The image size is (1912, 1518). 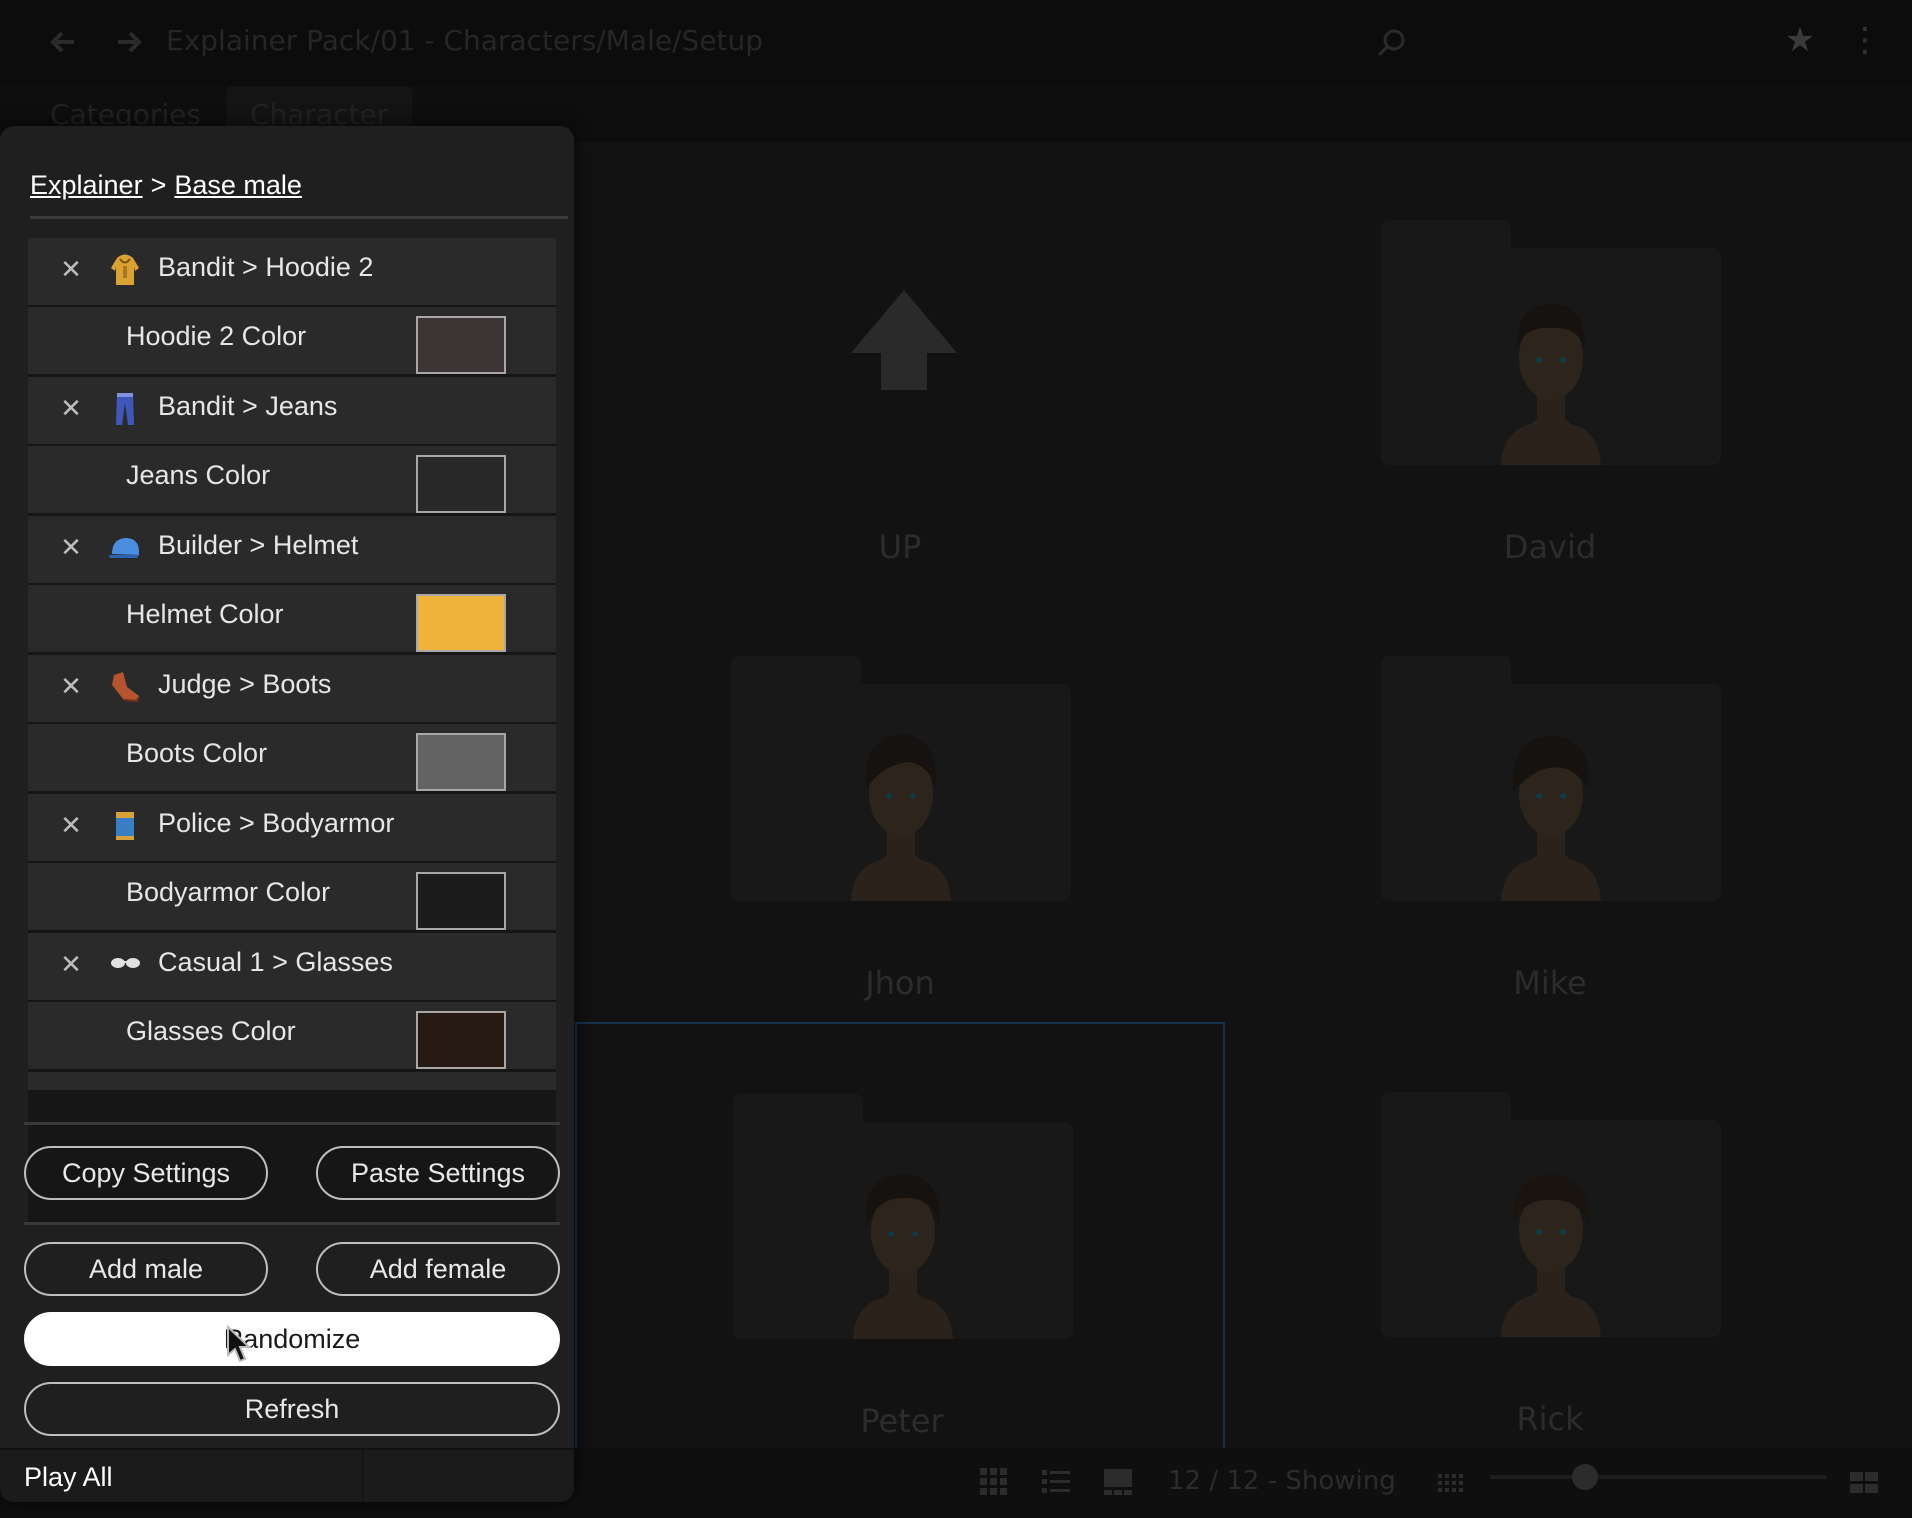 I want to click on grid-item-label: Rick, so click(x=1550, y=1419).